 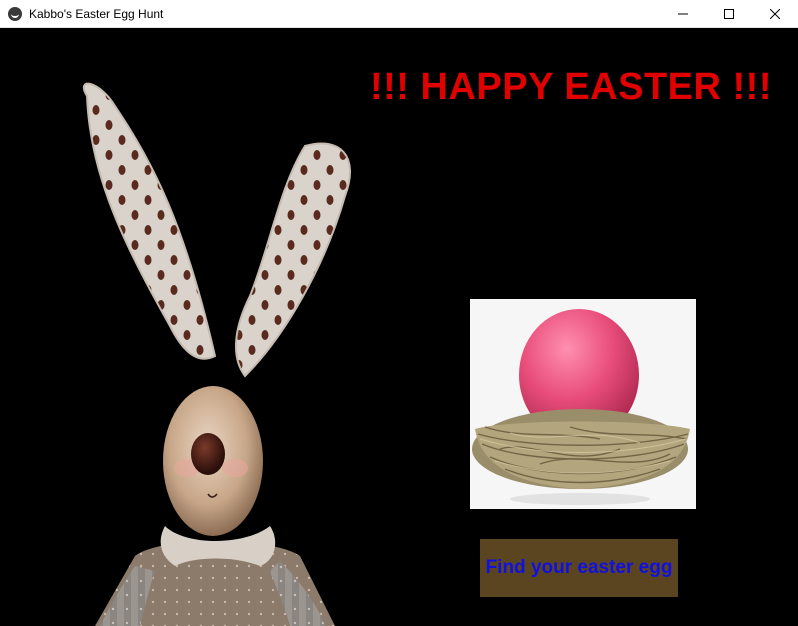 I want to click on pink-egg-illustration, so click(x=583, y=404).